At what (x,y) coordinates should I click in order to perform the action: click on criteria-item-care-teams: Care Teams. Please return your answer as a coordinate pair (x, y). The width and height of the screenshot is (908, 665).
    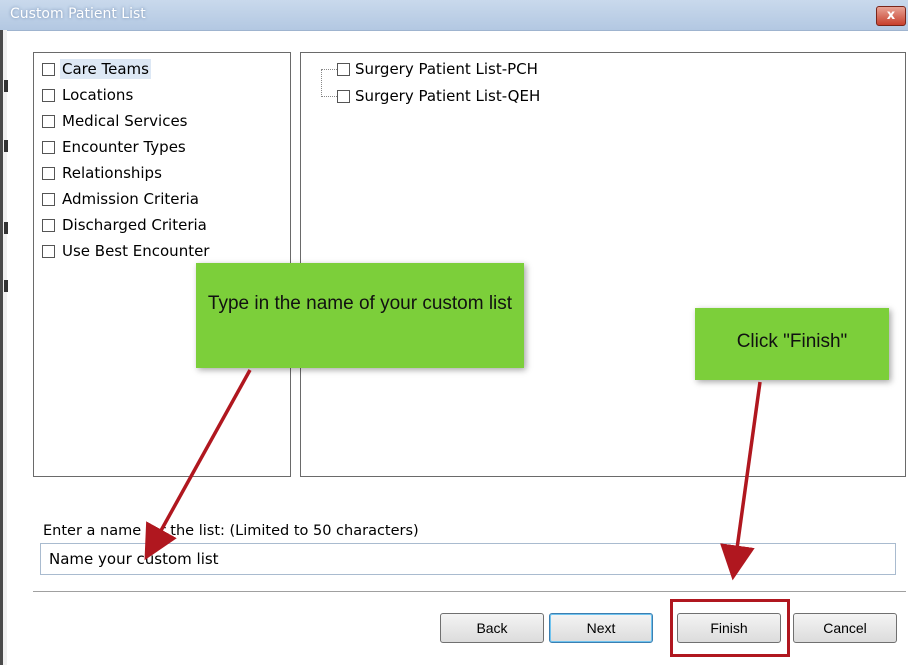
    Looking at the image, I should click on (96, 69).